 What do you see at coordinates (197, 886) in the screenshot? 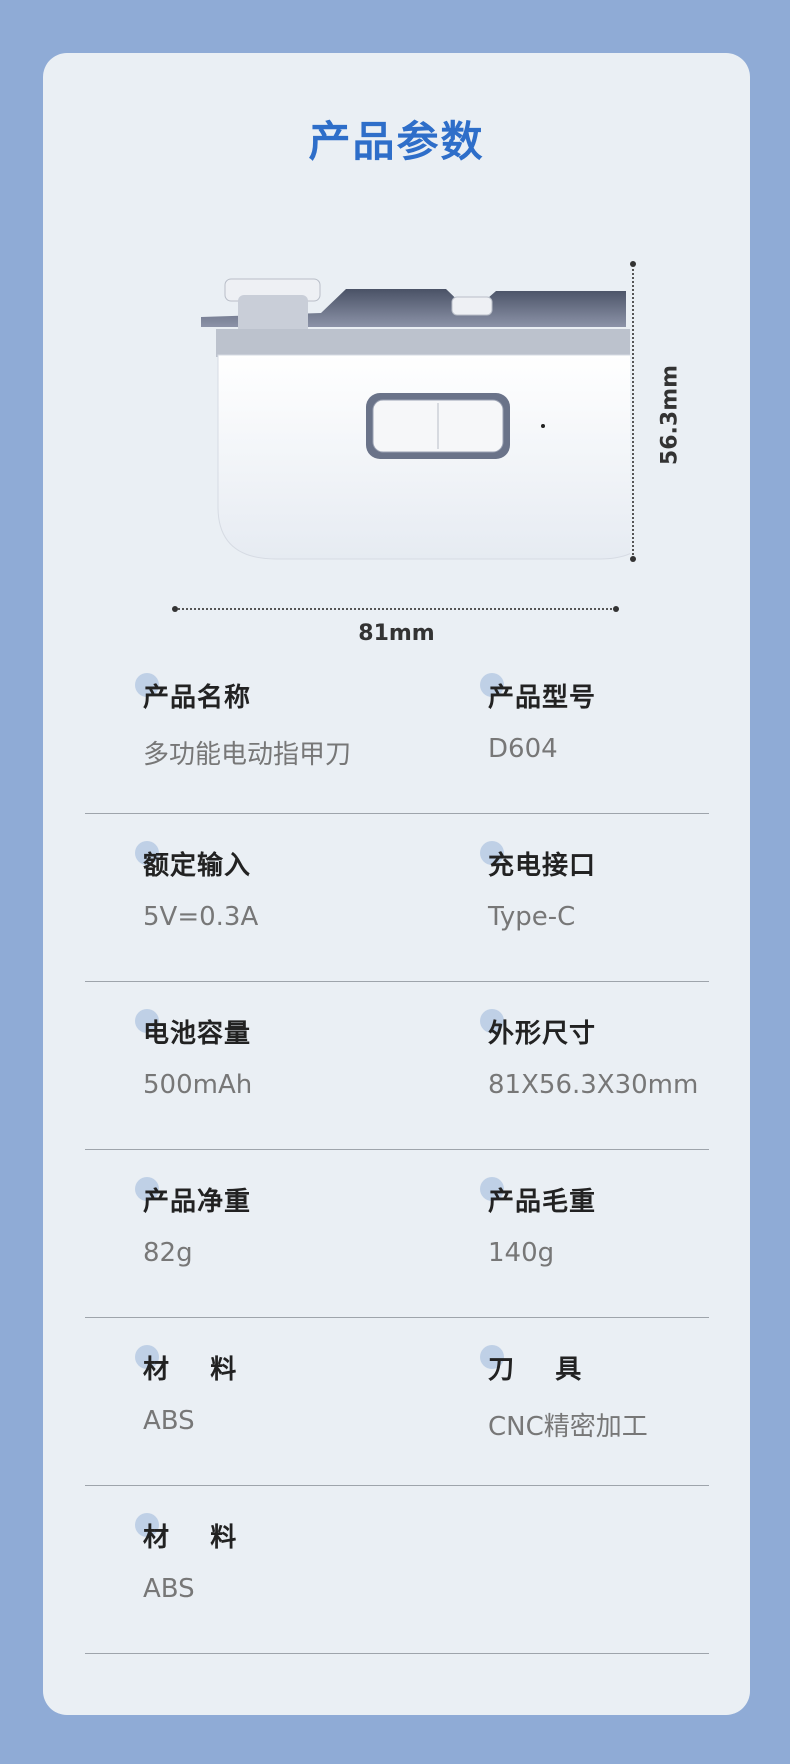
I see `spec-item: 额定输入 5V=0.3A` at bounding box center [197, 886].